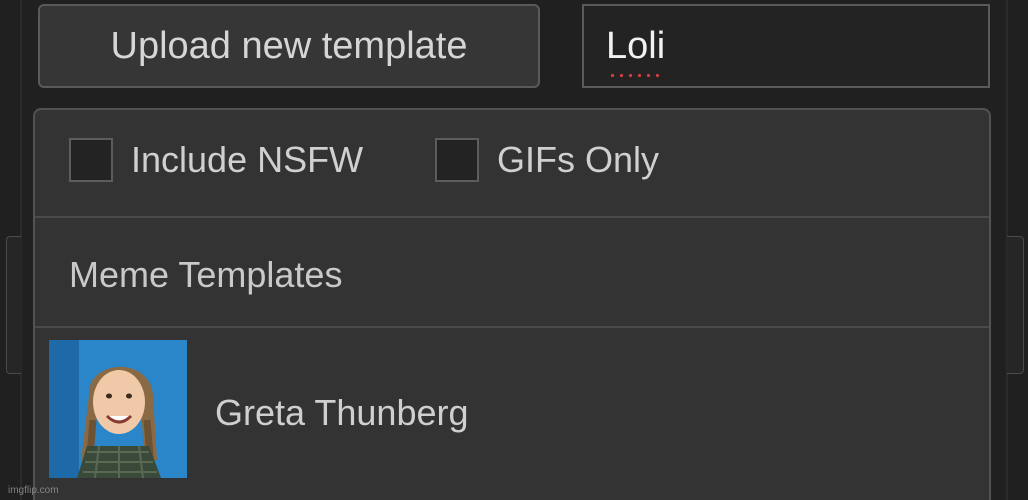 This screenshot has width=1028, height=500. I want to click on upload-template-label: Upload new template, so click(289, 45).